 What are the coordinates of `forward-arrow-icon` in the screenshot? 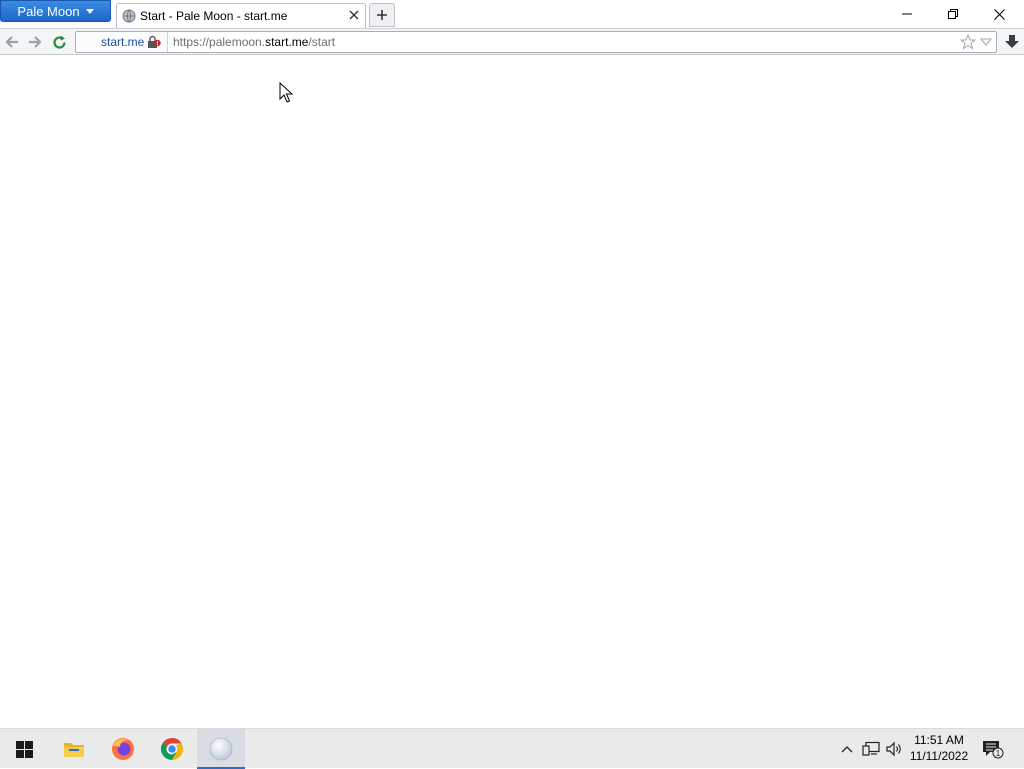 It's located at (35, 42).